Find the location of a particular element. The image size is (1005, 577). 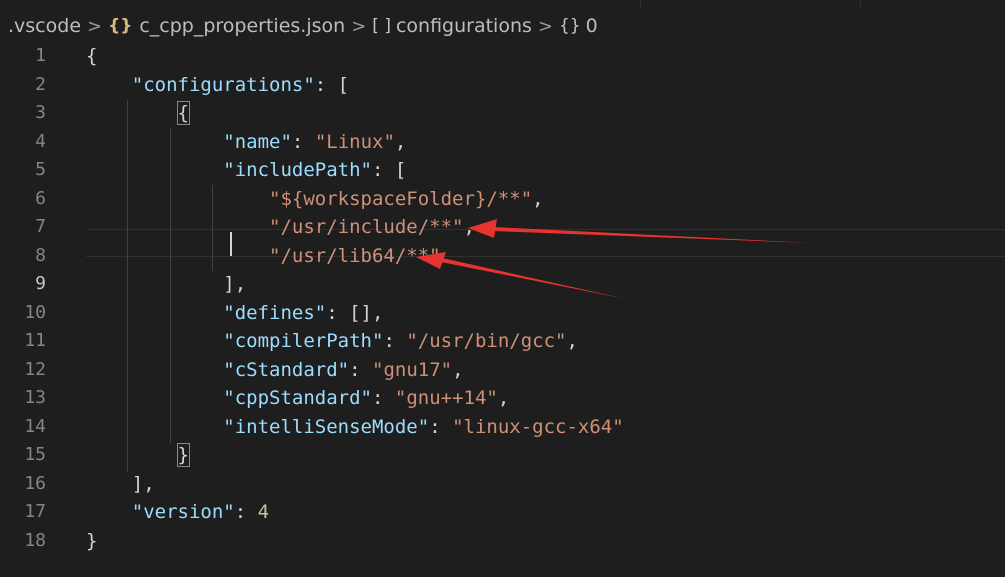

line-number: 4 is located at coordinates (40, 141).